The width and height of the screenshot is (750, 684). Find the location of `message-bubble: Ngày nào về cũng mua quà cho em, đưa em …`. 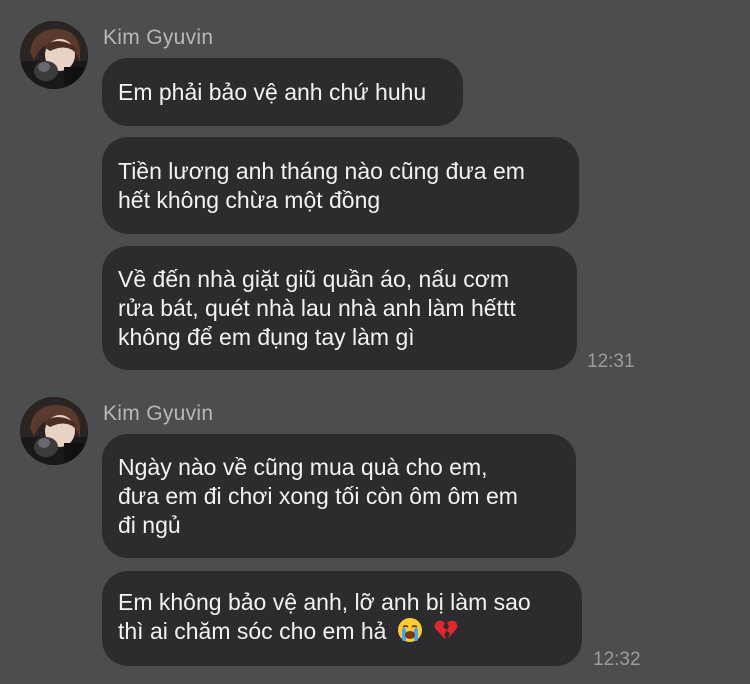

message-bubble: Ngày nào về cũng mua quà cho em, đưa em … is located at coordinates (339, 496).